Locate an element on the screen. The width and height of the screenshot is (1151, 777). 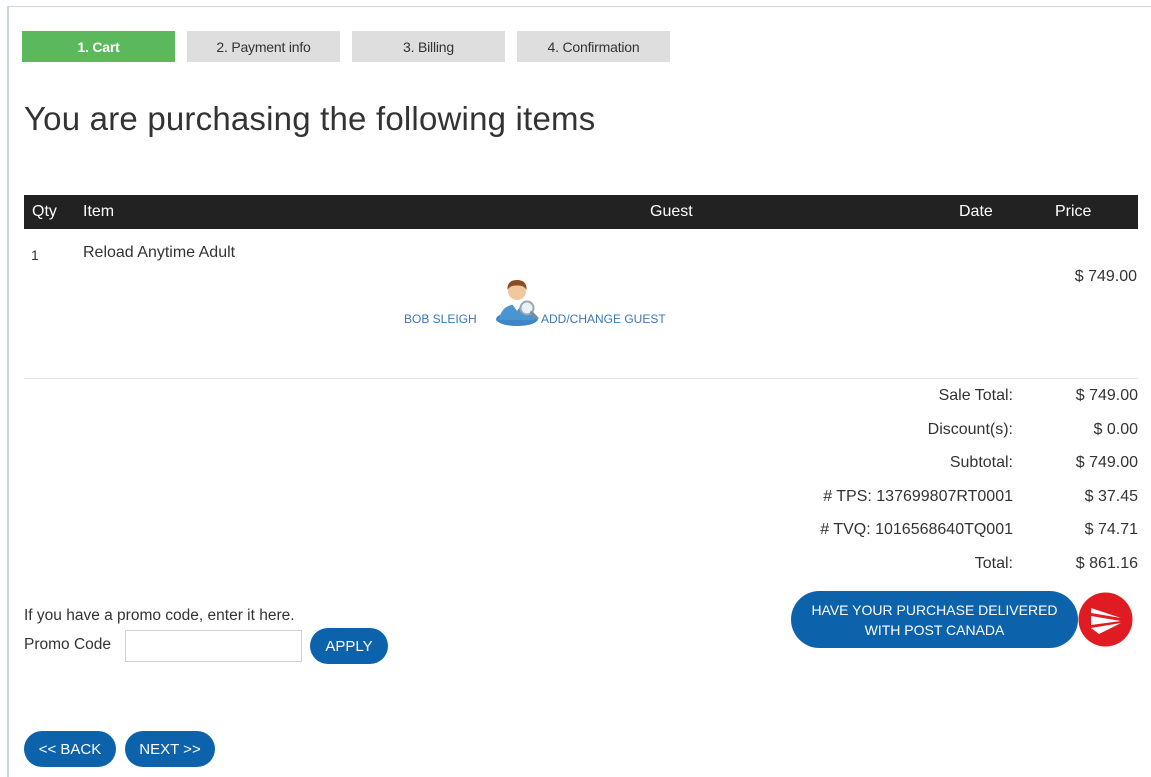
column-header-guest: Guest is located at coordinates (671, 211).